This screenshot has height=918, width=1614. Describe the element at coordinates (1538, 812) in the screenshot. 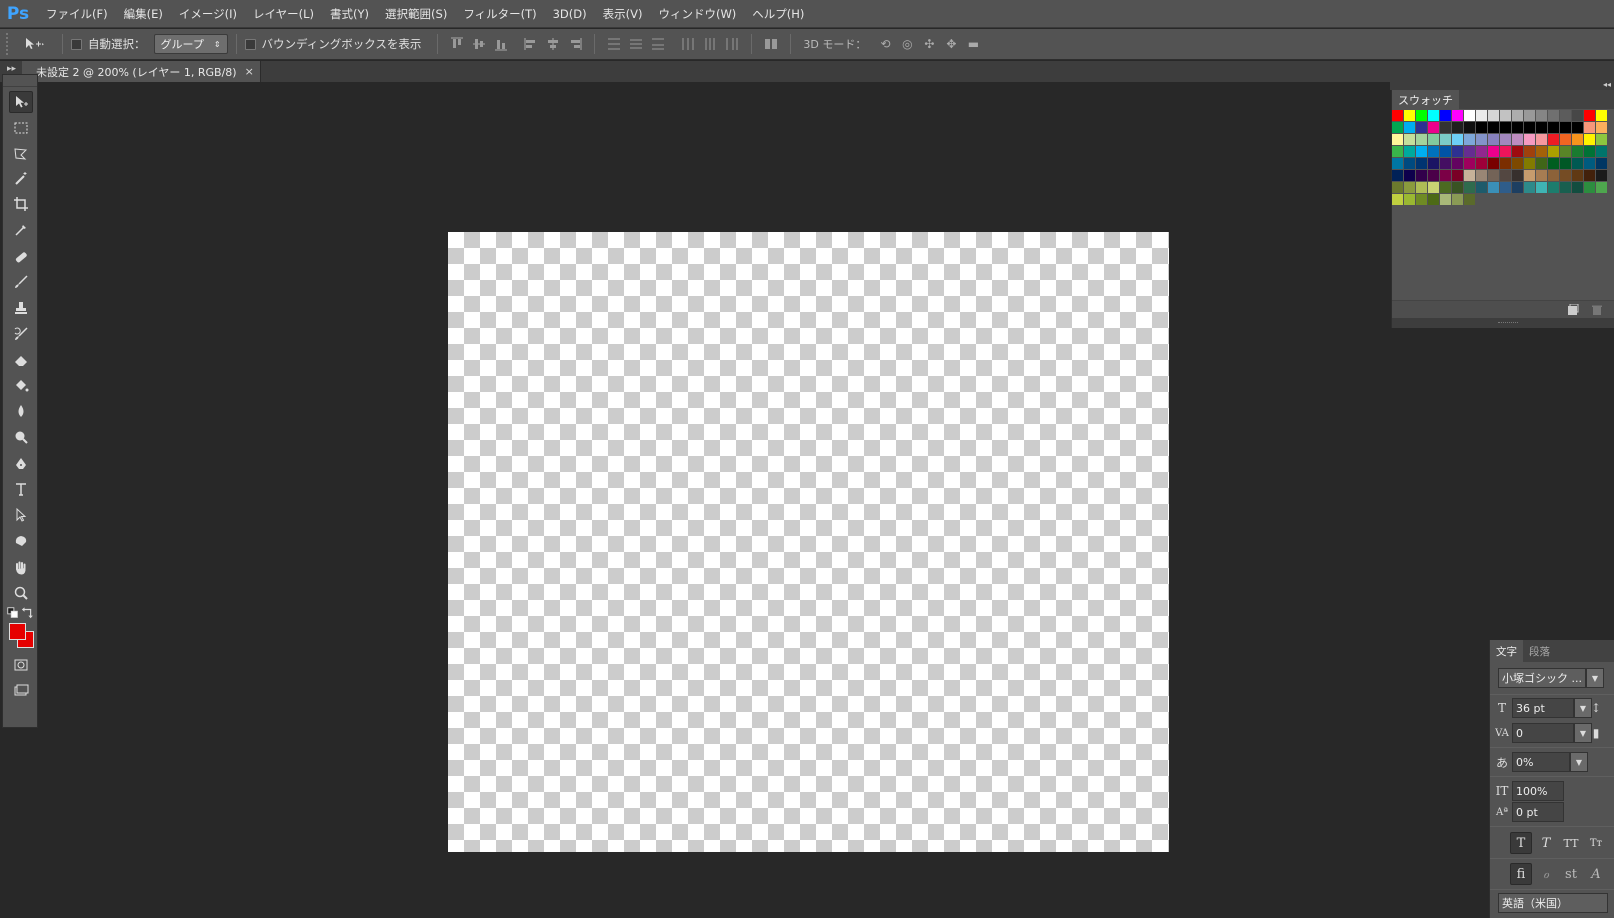

I see `baseline-shift-field: 0 pt` at that location.